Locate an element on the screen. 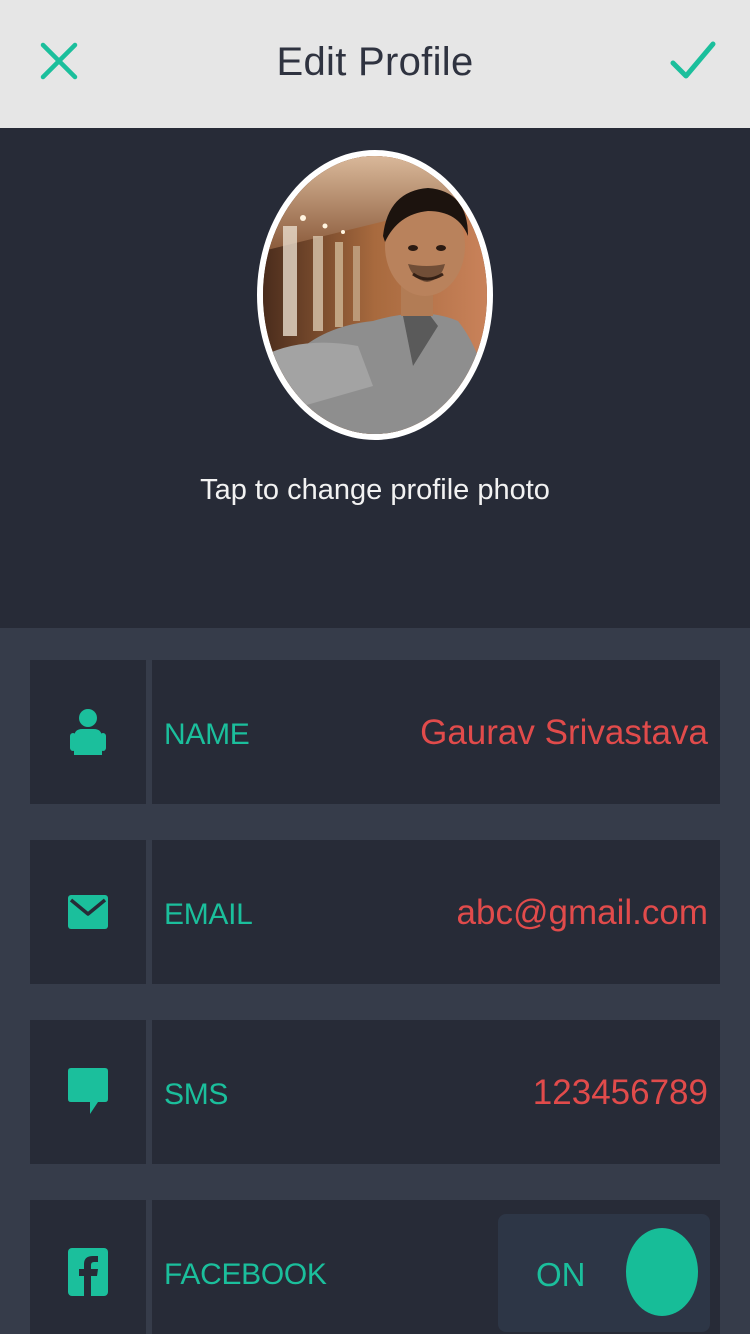 The width and height of the screenshot is (750, 1334). facebook-row: FACEBOOK ON is located at coordinates (375, 1267).